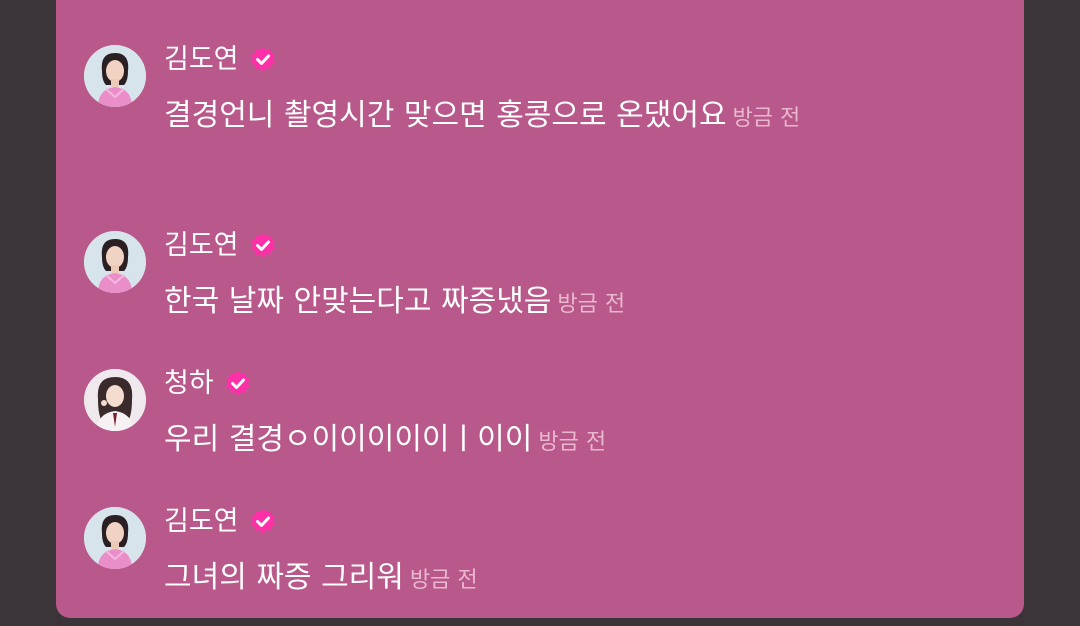  Describe the element at coordinates (554, 303) in the screenshot. I see `message-text: 한국 날짜 안맞는다고 짜증냈음 방금 전` at that location.